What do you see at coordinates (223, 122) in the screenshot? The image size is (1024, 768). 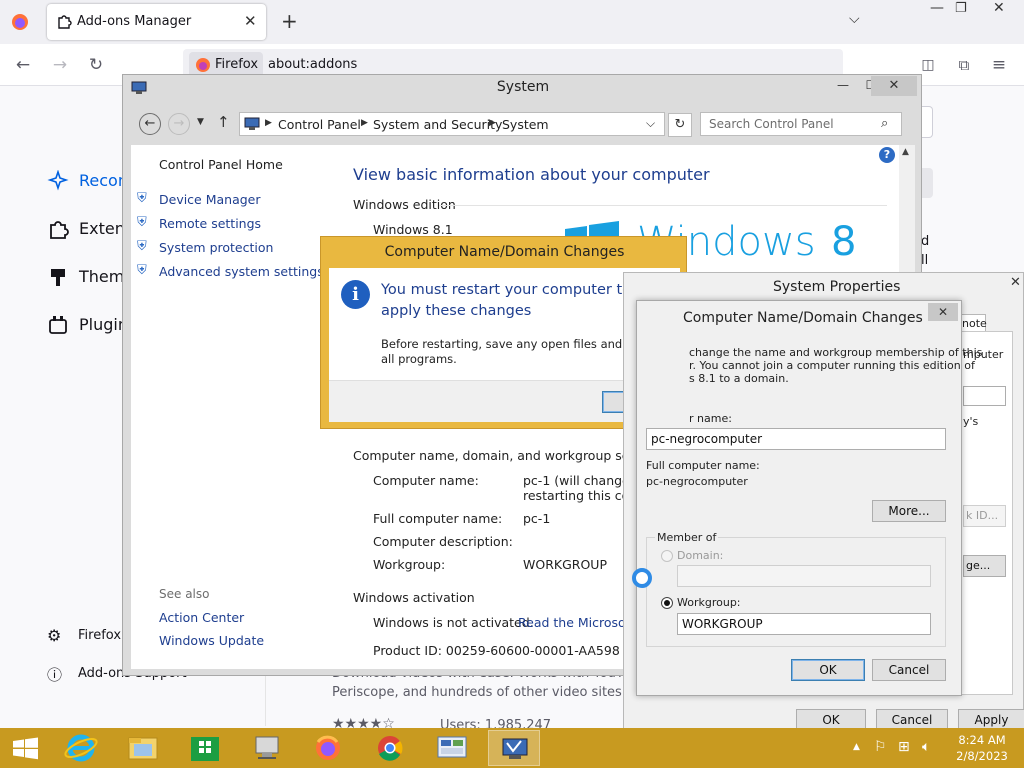 I see `up-arrow-icon: ↑` at bounding box center [223, 122].